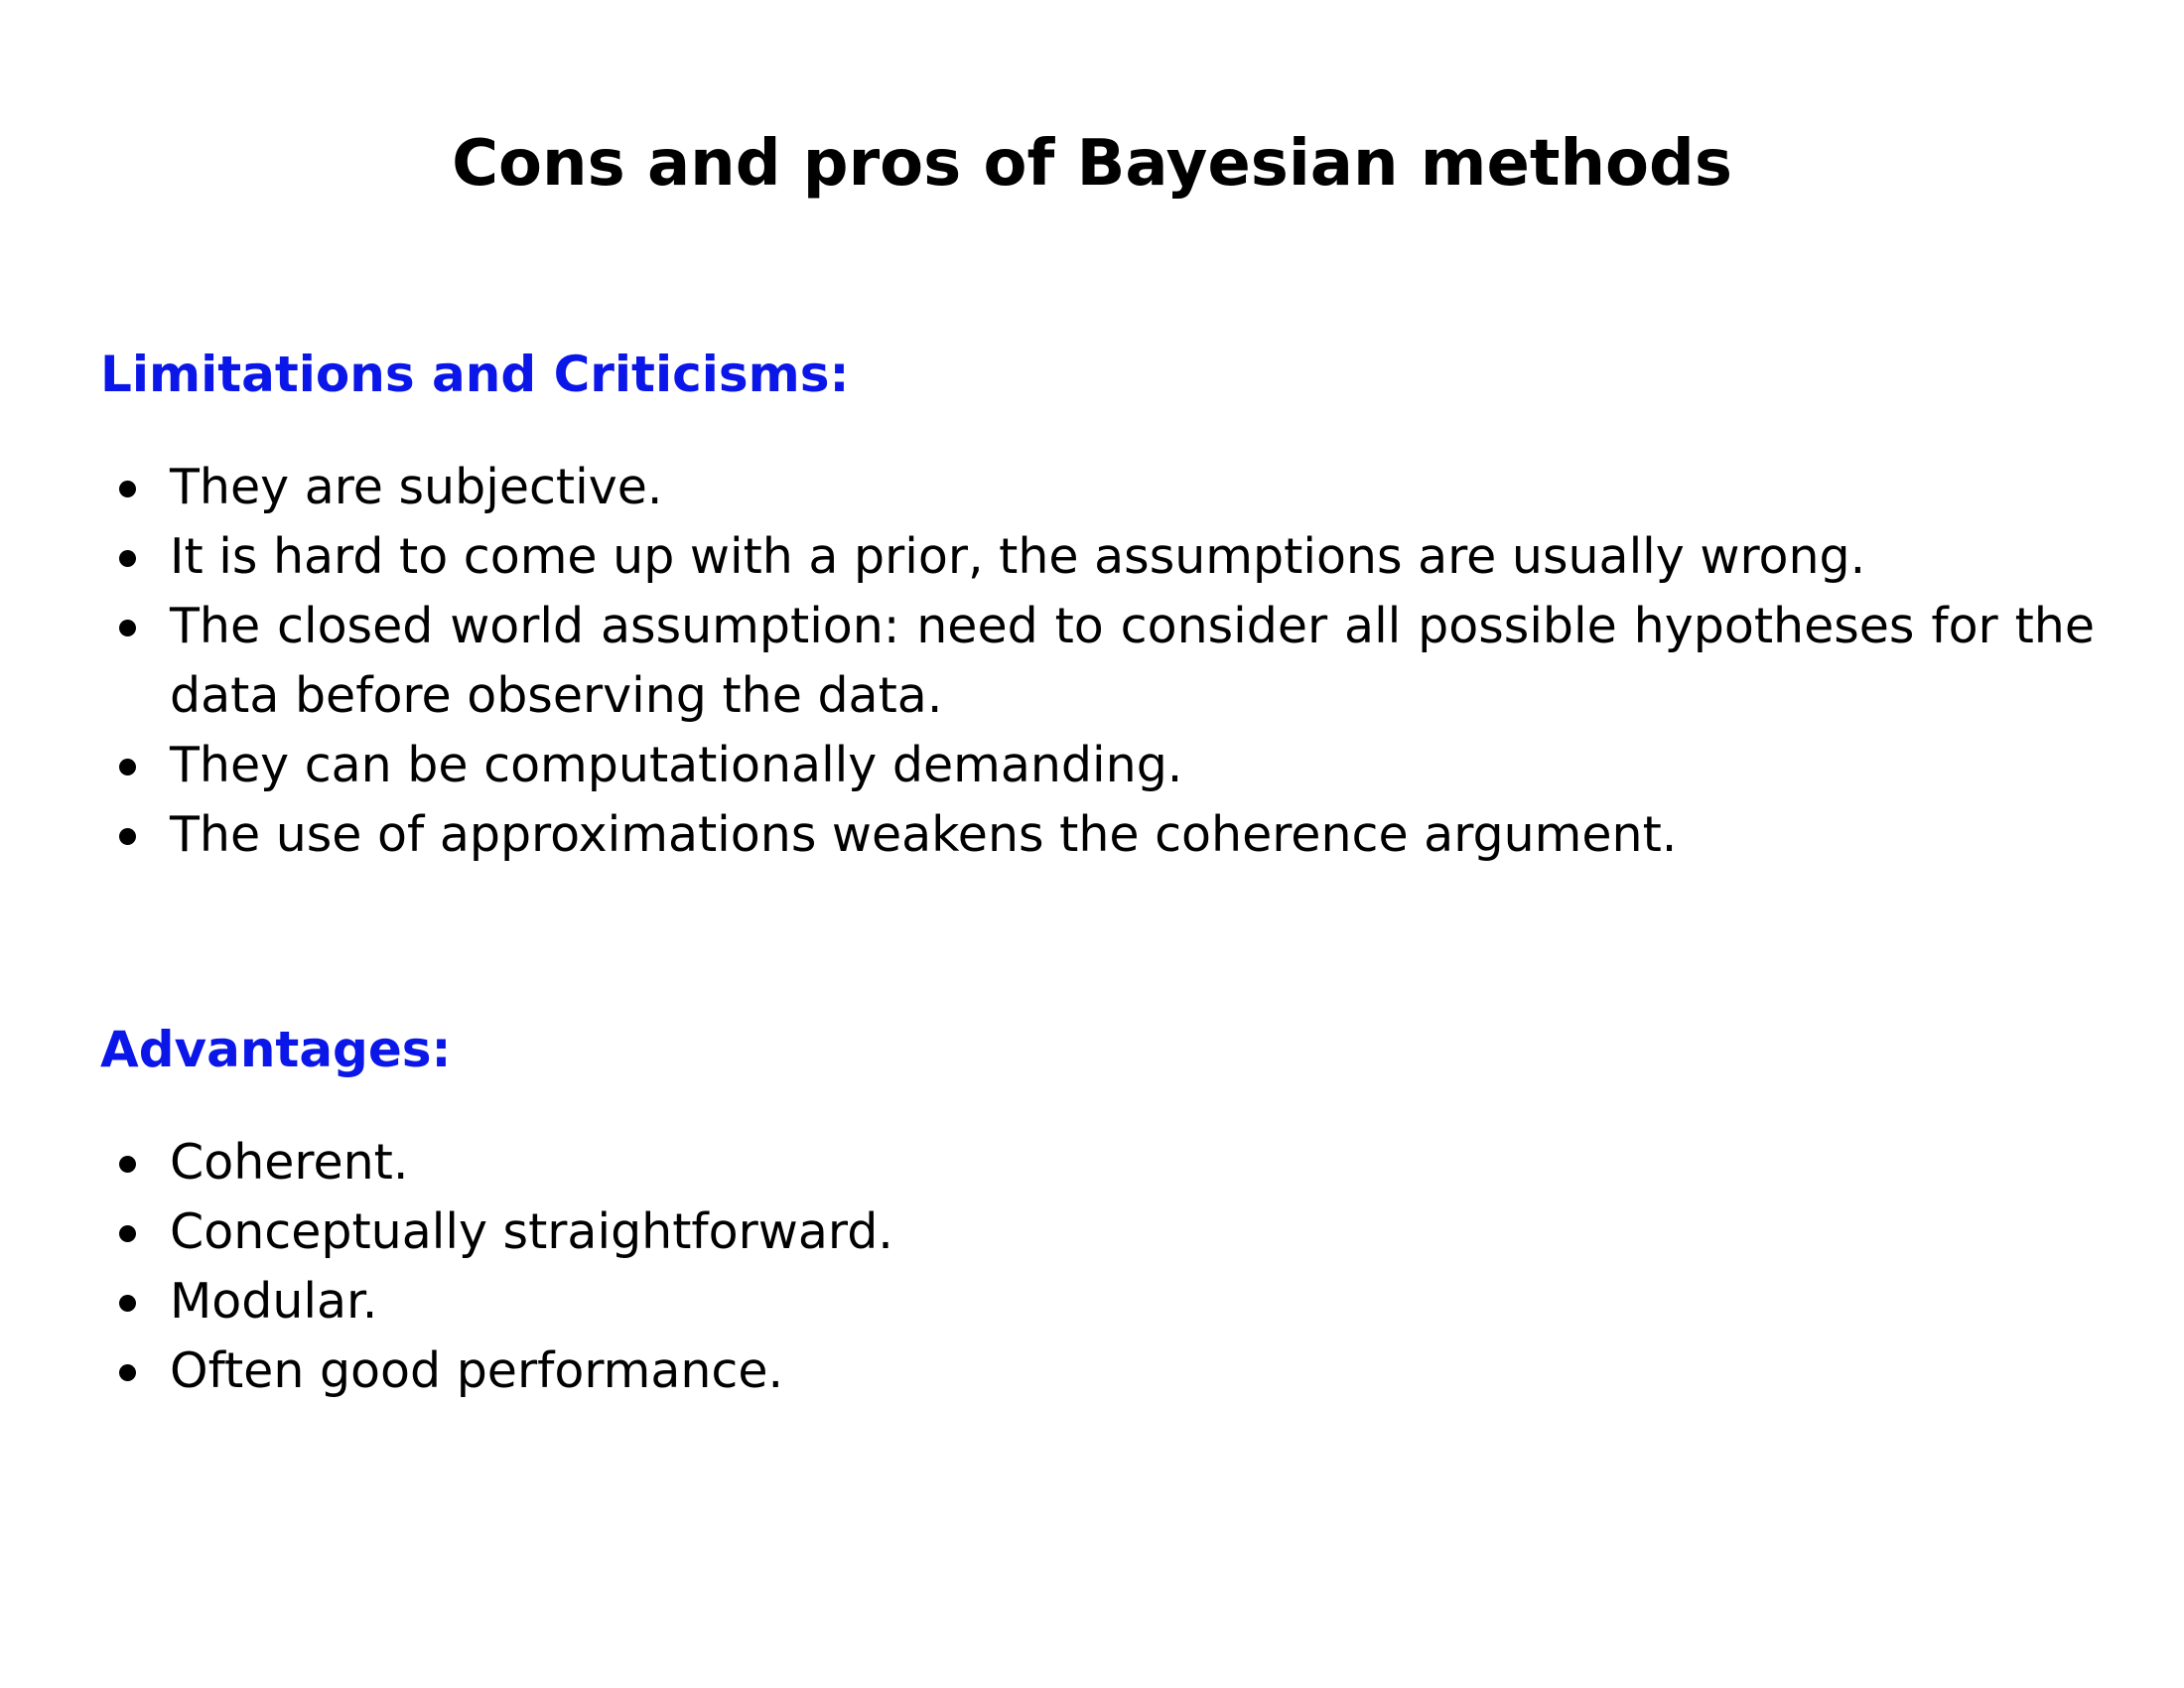 This screenshot has height=1688, width=2184. I want to click on list-item: They are subjective., so click(1102, 487).